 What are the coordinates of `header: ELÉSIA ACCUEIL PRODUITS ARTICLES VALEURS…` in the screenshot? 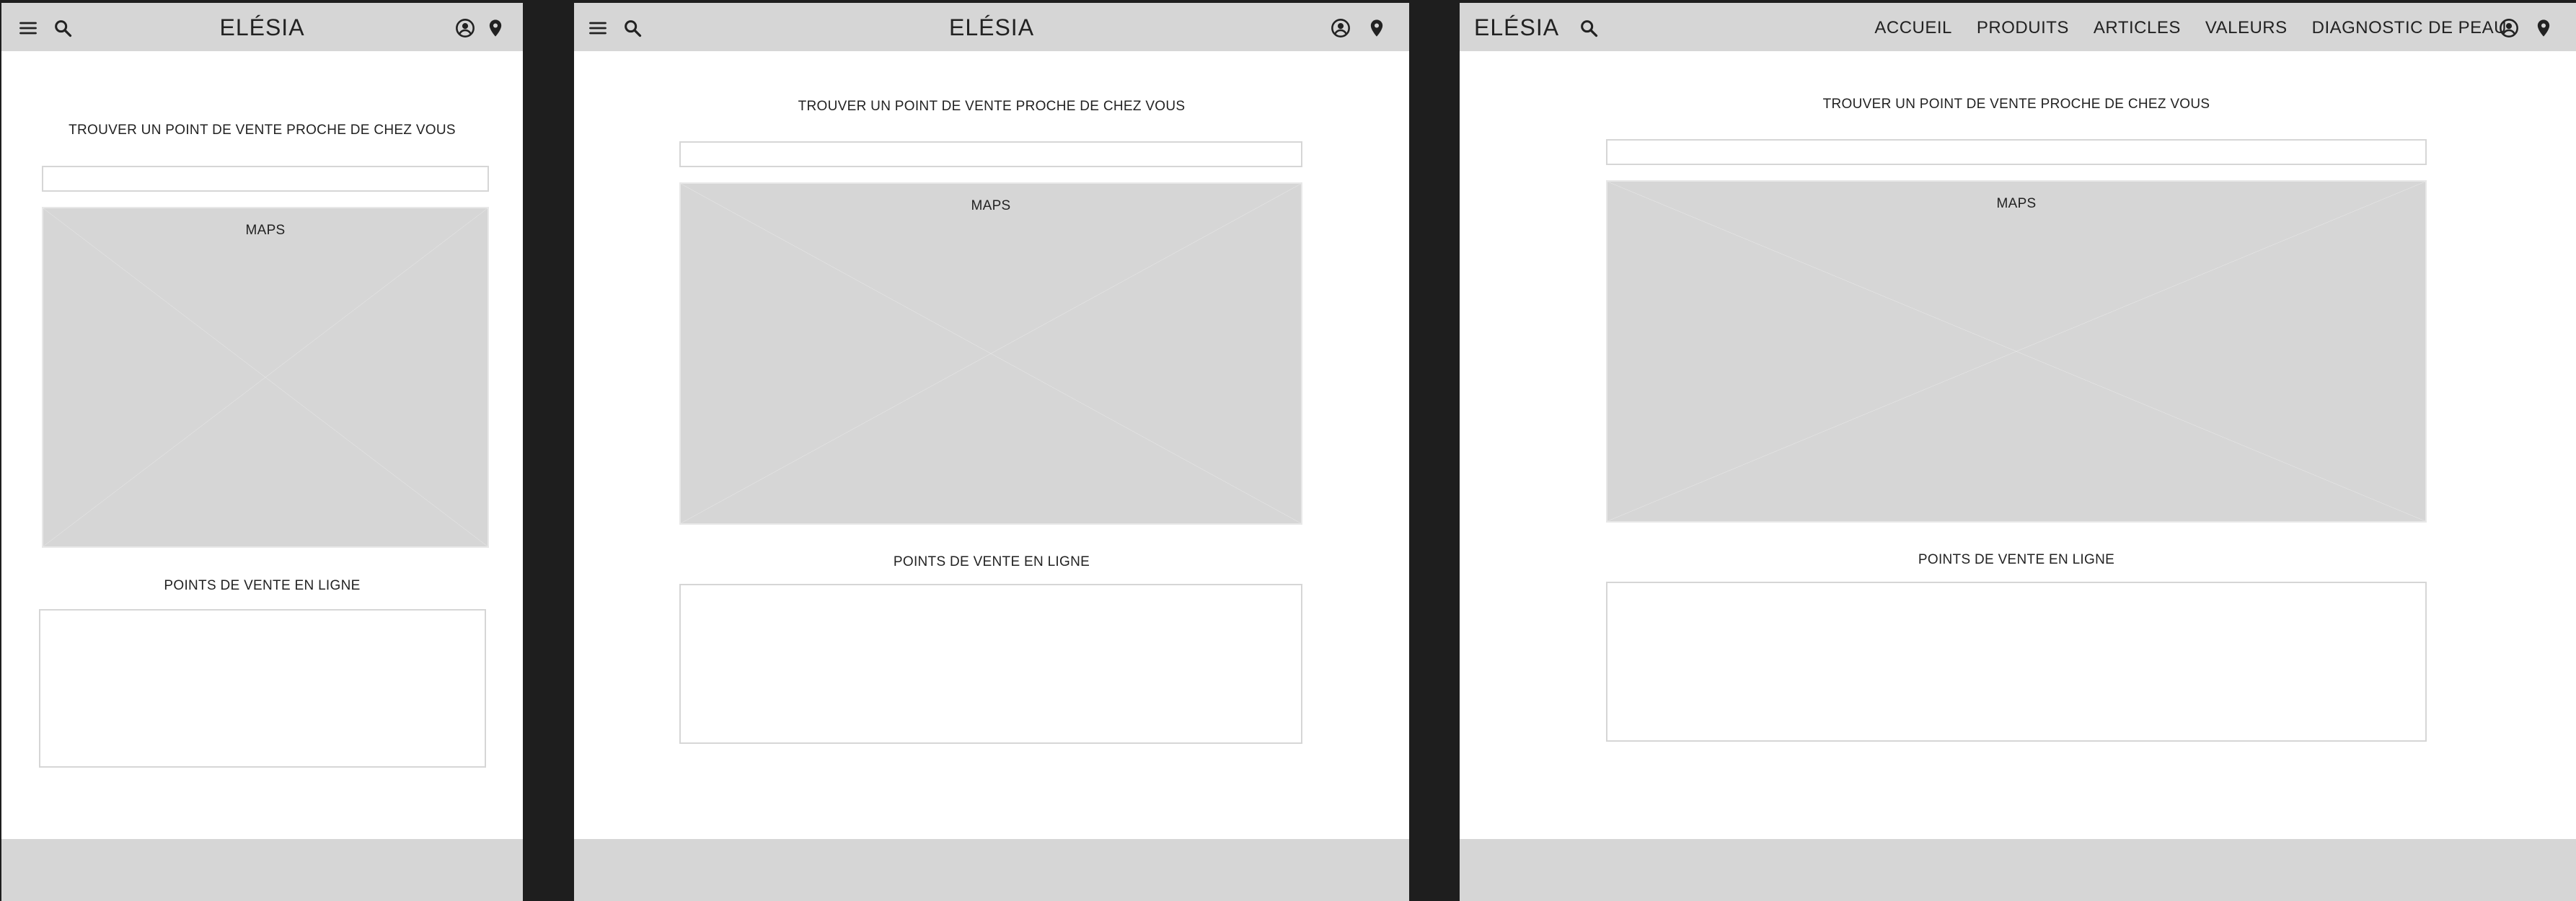 It's located at (2018, 27).